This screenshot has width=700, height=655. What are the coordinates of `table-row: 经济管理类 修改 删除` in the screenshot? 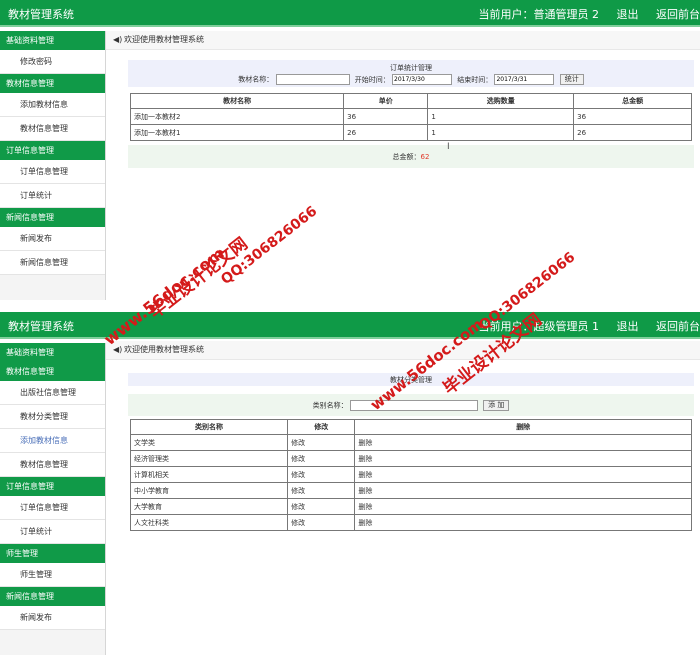 It's located at (410, 458).